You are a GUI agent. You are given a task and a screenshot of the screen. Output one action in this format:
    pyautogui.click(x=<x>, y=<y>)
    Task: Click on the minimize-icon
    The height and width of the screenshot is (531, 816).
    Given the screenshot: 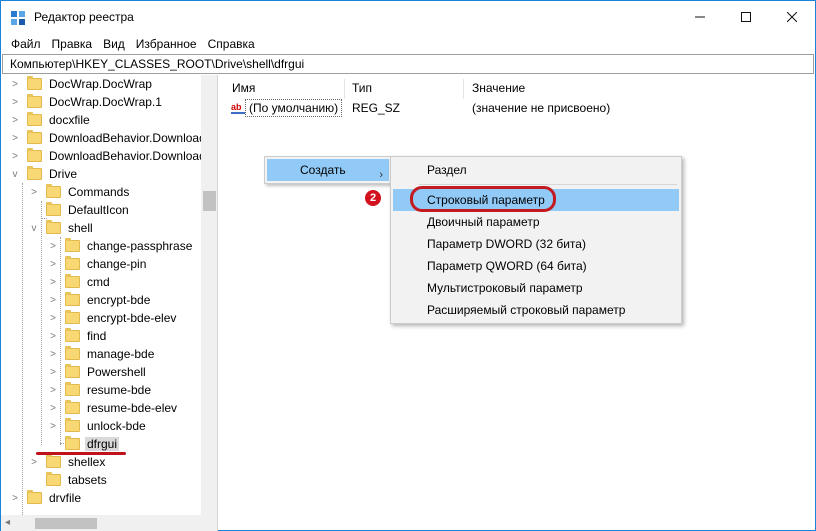 What is the action you would take?
    pyautogui.click(x=700, y=17)
    